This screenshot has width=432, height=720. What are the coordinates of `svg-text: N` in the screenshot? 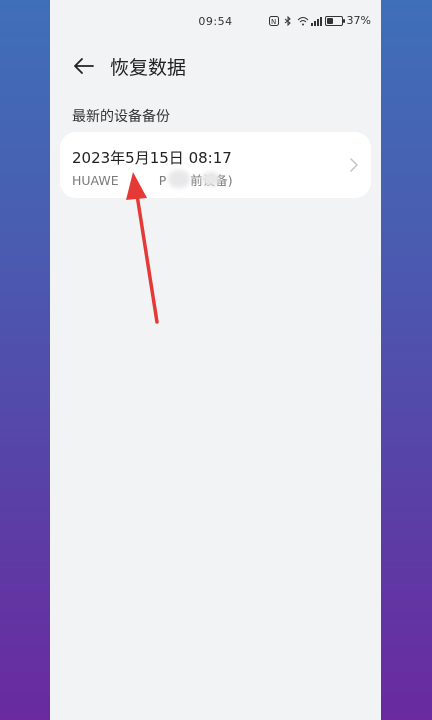 It's located at (273, 22).